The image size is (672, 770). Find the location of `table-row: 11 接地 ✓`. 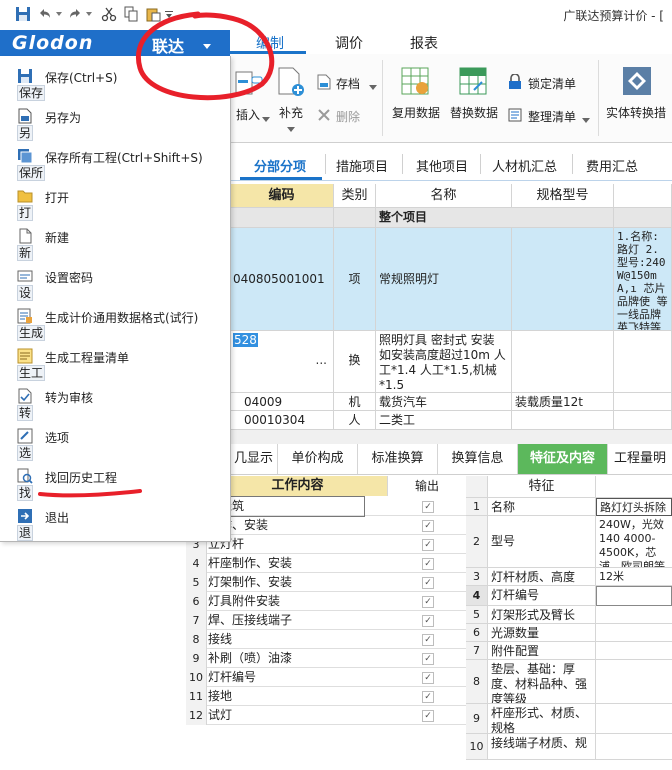

table-row: 11 接地 ✓ is located at coordinates (326, 696).